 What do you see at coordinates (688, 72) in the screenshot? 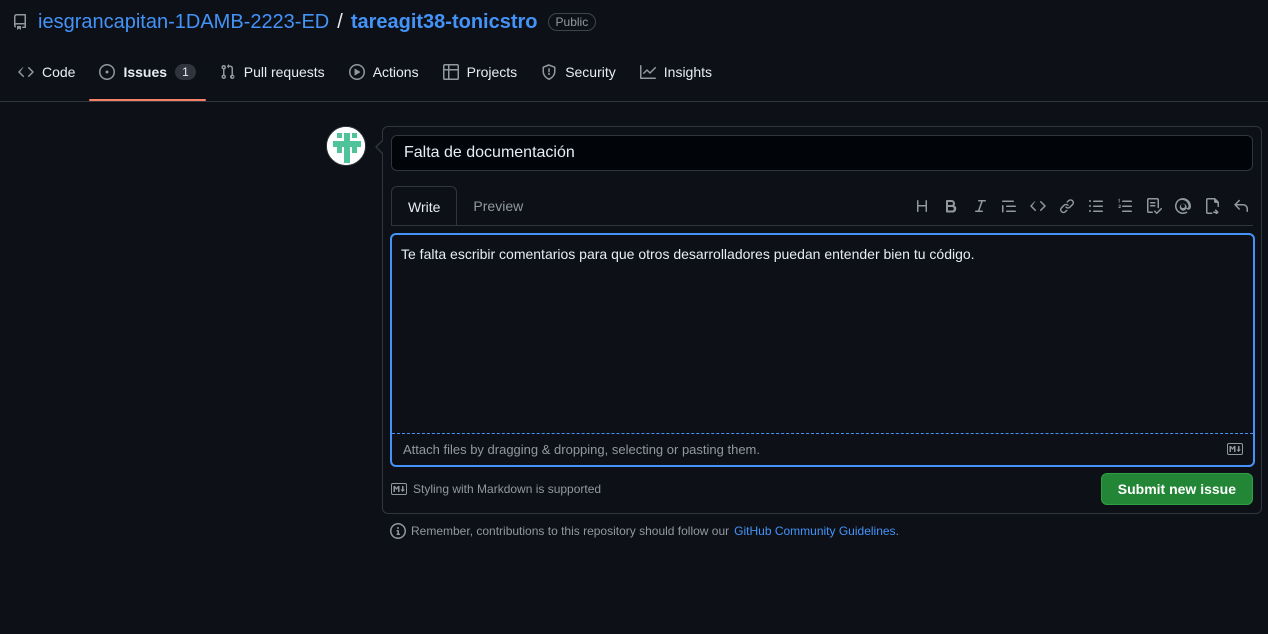
I see `tab-insights-label: Insights` at bounding box center [688, 72].